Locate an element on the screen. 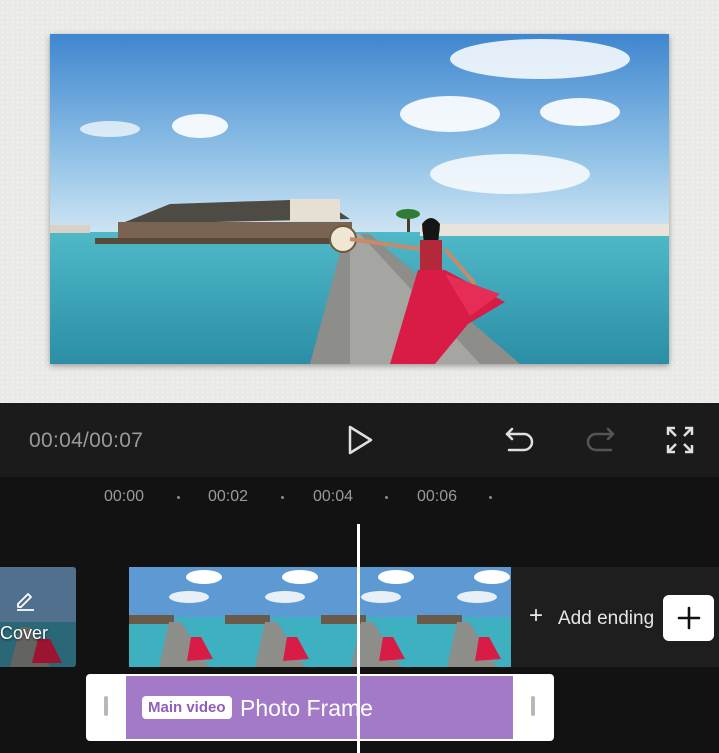 The width and height of the screenshot is (719, 753). redo-button is located at coordinates (600, 440).